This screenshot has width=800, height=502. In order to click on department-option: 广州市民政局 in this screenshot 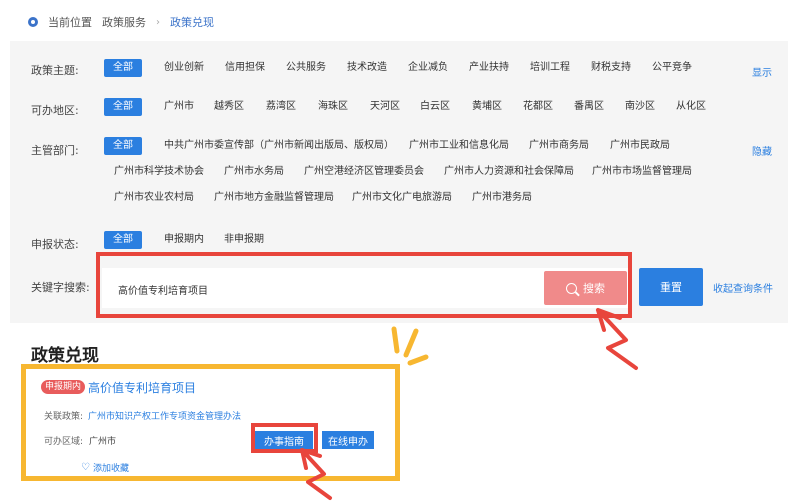, I will do `click(640, 146)`.